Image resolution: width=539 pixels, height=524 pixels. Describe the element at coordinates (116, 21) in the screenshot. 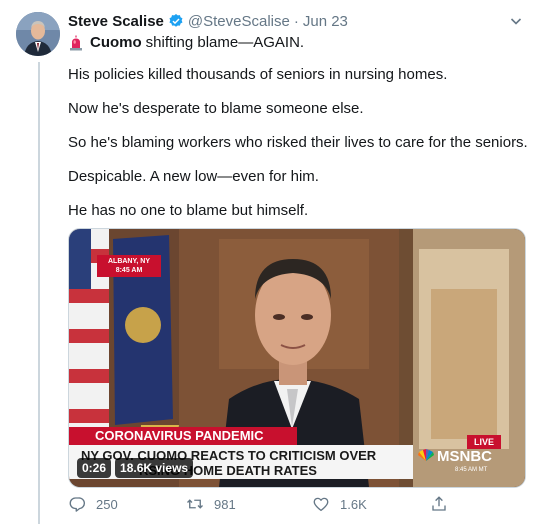

I see `display-name: Steve Scalise` at that location.